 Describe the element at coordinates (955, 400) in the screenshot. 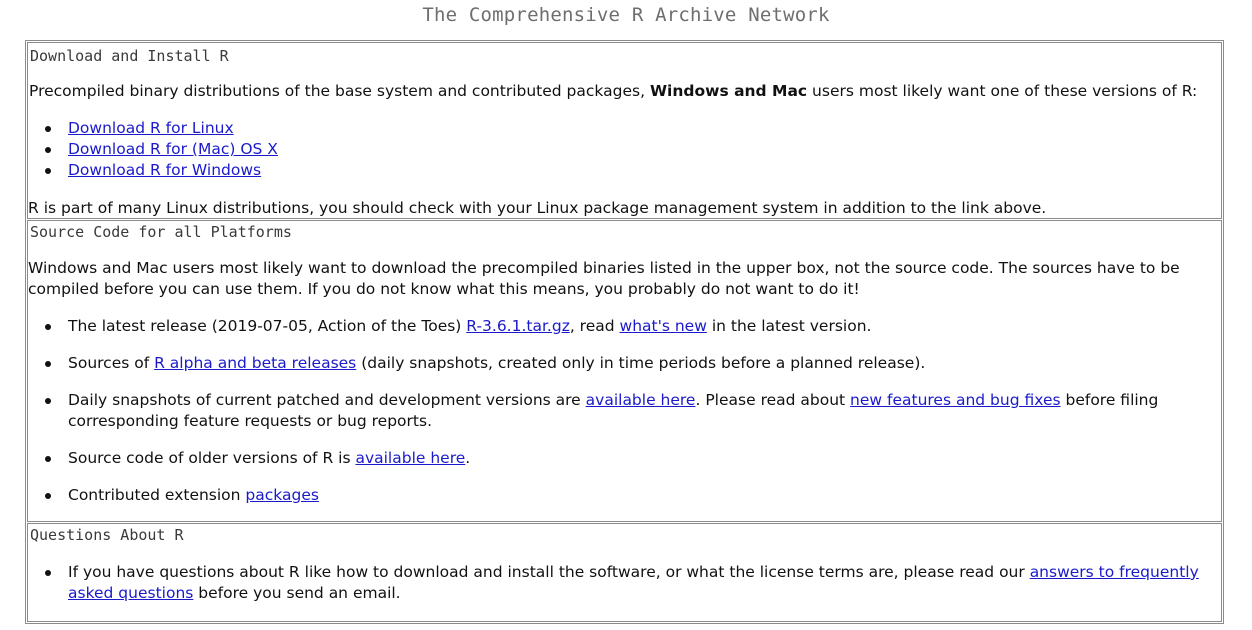

I see `new-features-link: new features and bug fixes` at that location.